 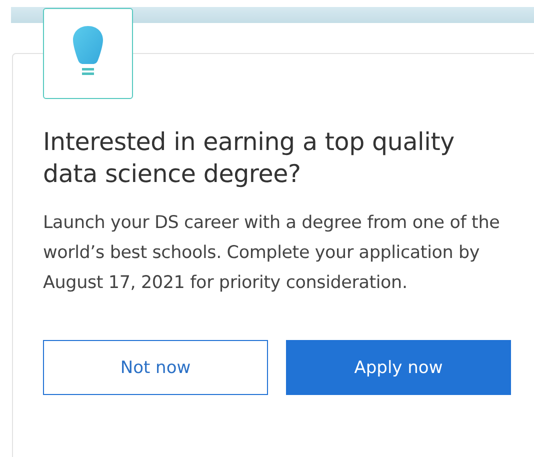 What do you see at coordinates (155, 367) in the screenshot?
I see `dismiss-button: Not now` at bounding box center [155, 367].